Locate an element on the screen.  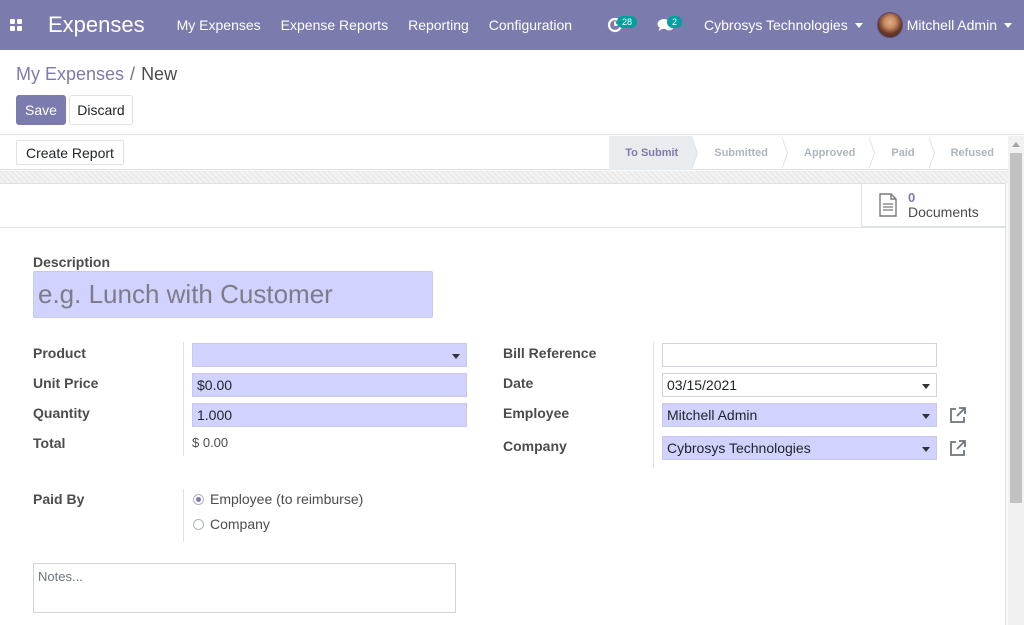
create-report-button: Create Report is located at coordinates (70, 152).